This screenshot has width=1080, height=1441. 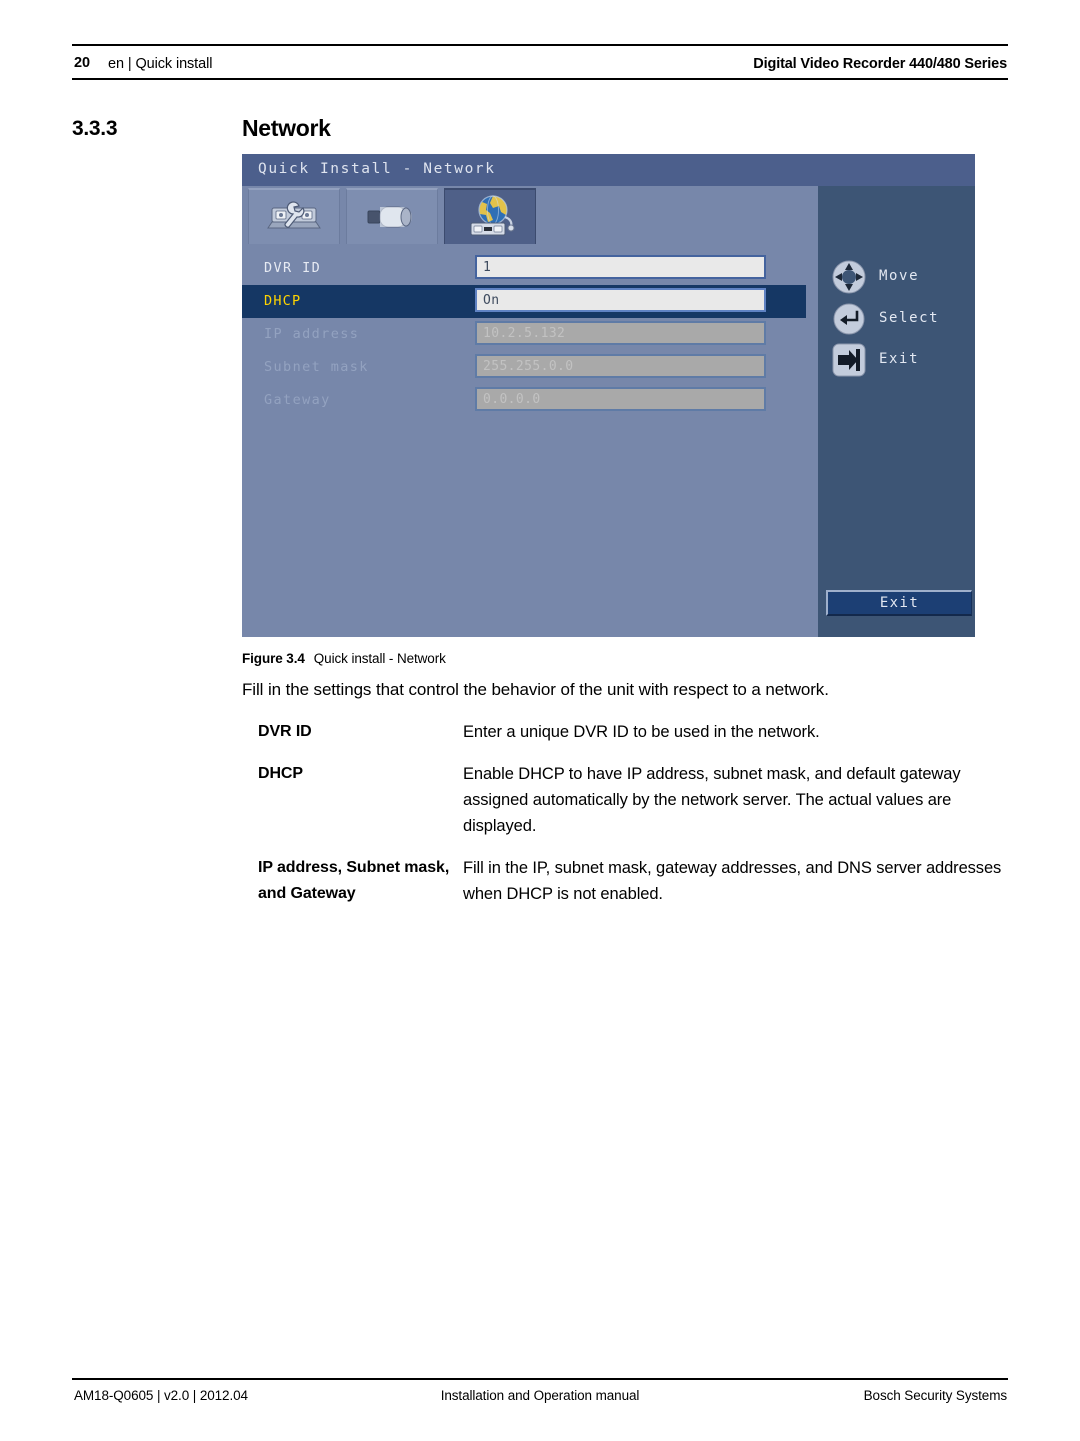 I want to click on definition-term-dvr-id: DVR ID, so click(x=285, y=731).